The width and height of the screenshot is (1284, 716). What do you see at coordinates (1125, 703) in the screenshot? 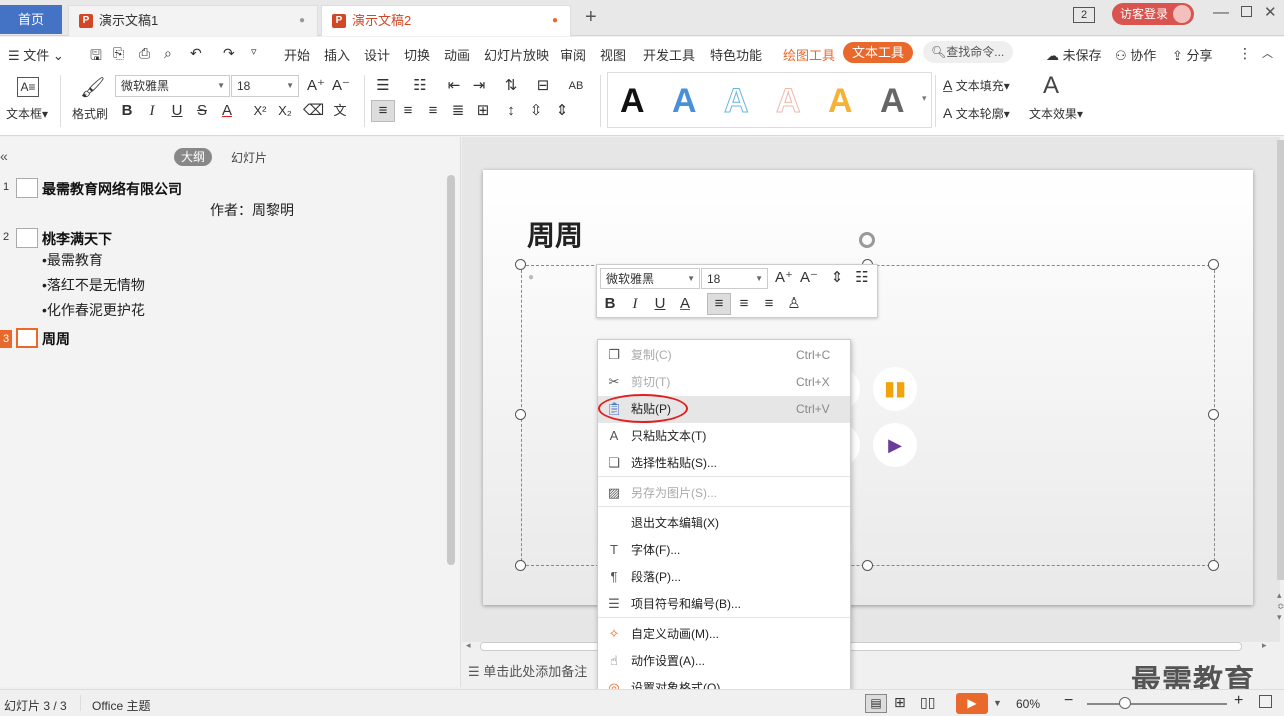
I see `zoom-thumb` at bounding box center [1125, 703].